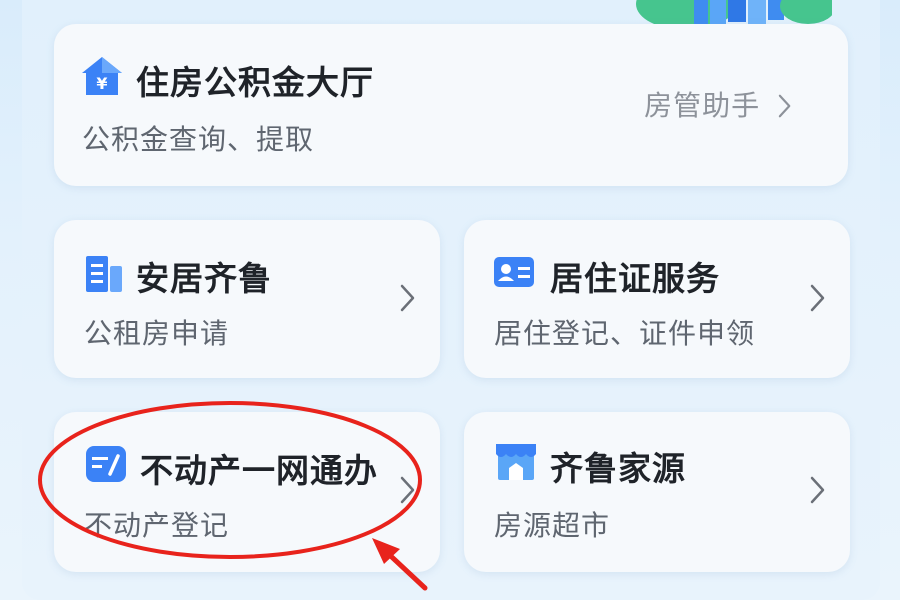 The width and height of the screenshot is (900, 600). I want to click on card-title: 居住证服务, so click(635, 278).